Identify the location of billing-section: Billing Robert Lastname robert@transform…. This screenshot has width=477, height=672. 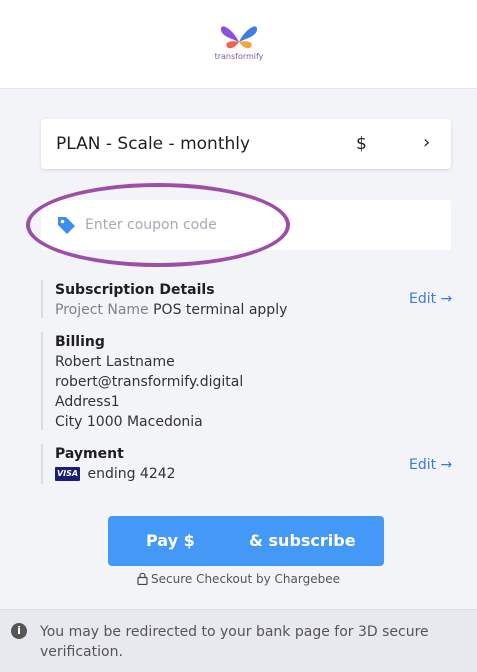
(142, 381).